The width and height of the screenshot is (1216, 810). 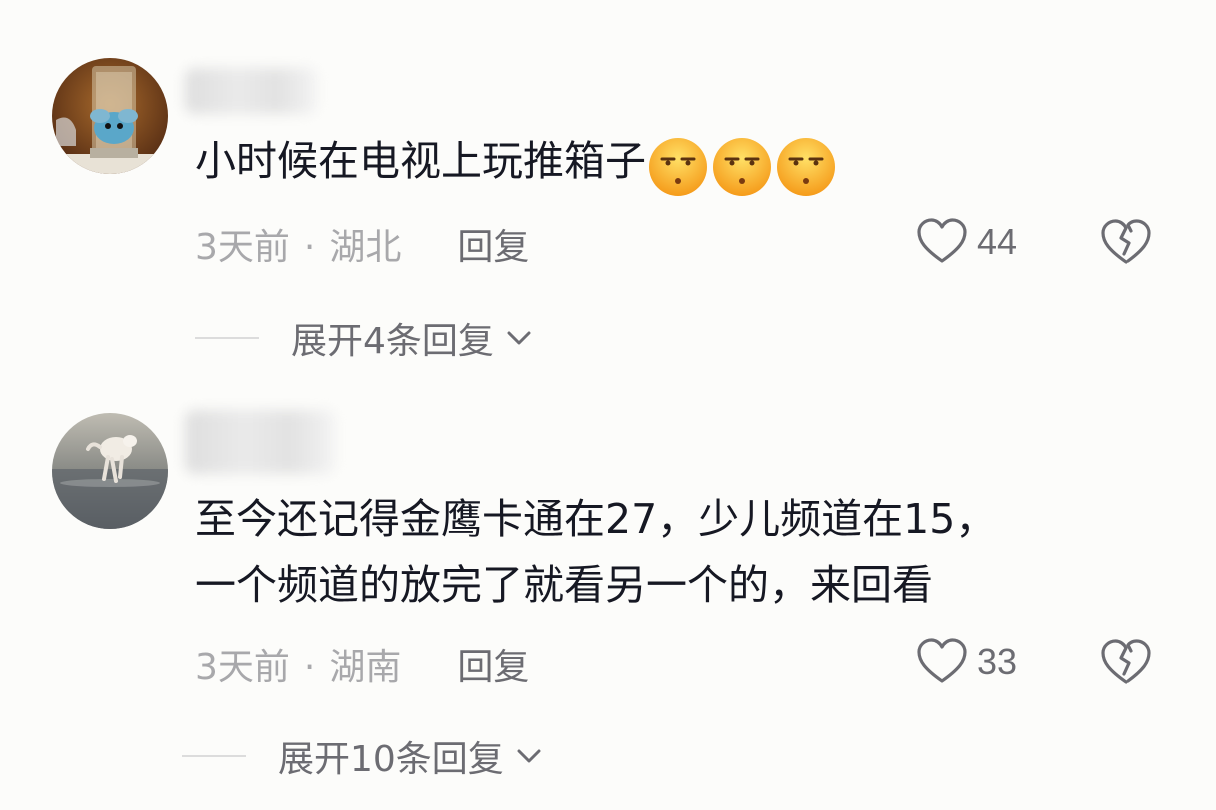 I want to click on comment-location: 湖北, so click(x=365, y=247).